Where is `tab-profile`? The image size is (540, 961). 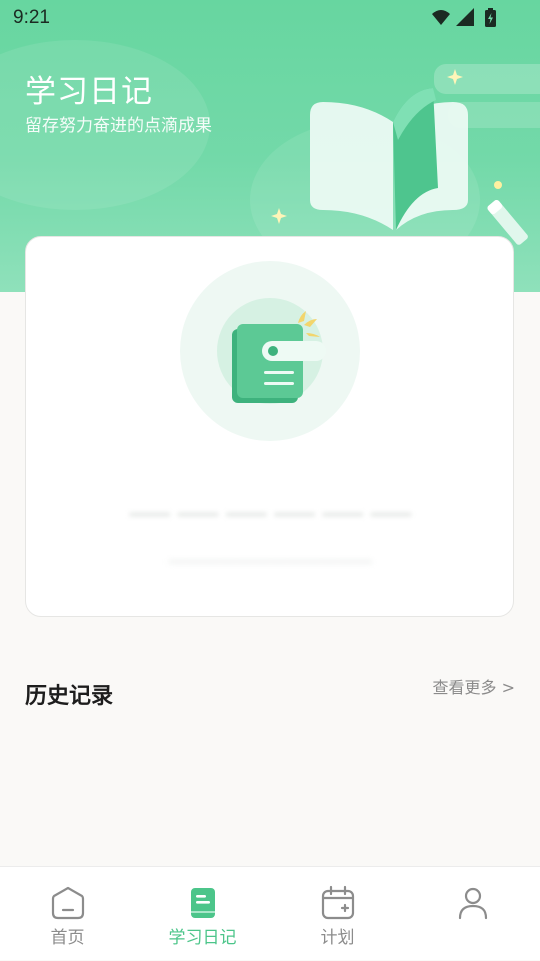
tab-profile is located at coordinates (472, 914).